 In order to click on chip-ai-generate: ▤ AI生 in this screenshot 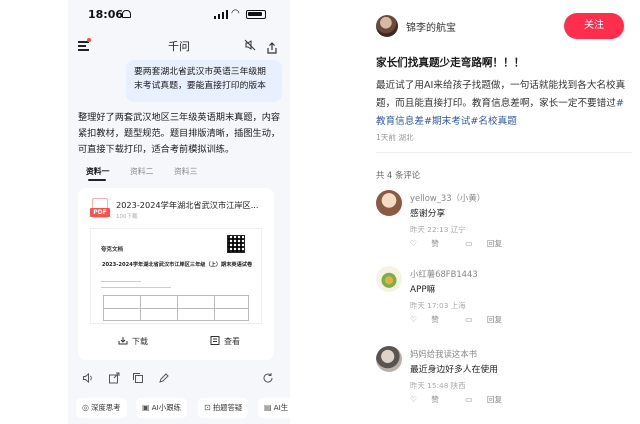, I will do `click(274, 408)`.